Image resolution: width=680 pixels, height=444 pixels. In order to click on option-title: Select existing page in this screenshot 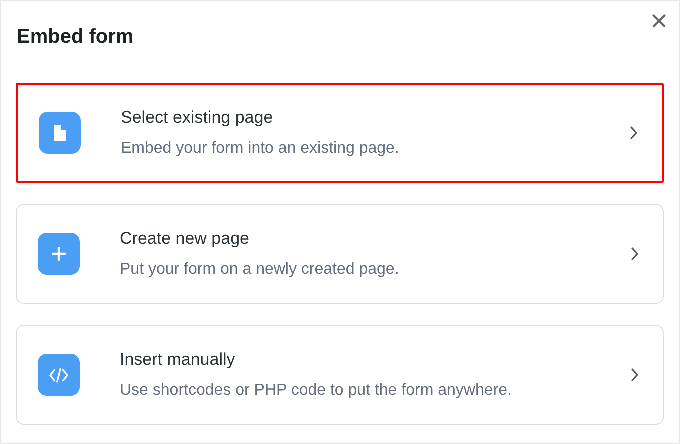, I will do `click(197, 118)`.